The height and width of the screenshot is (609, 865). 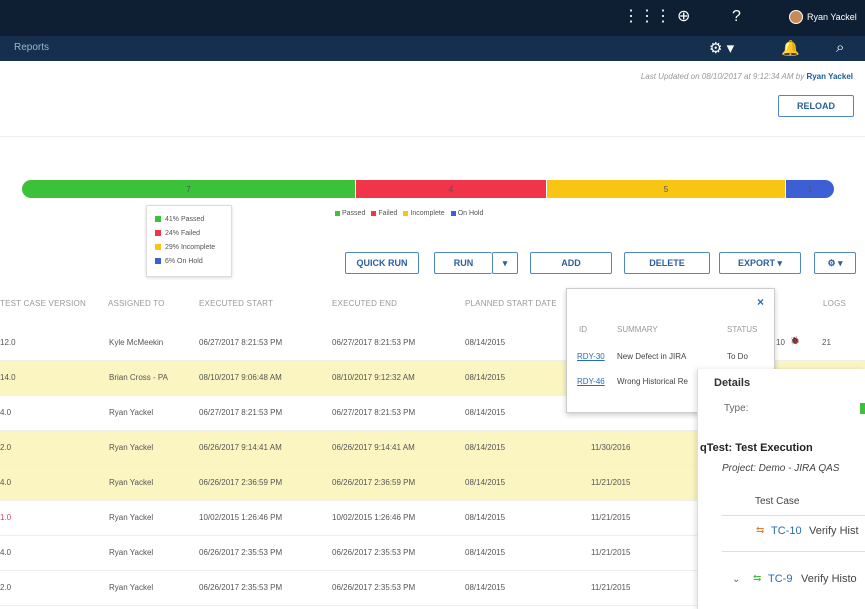 What do you see at coordinates (790, 48) in the screenshot?
I see `notification-bell-icon: 🔔` at bounding box center [790, 48].